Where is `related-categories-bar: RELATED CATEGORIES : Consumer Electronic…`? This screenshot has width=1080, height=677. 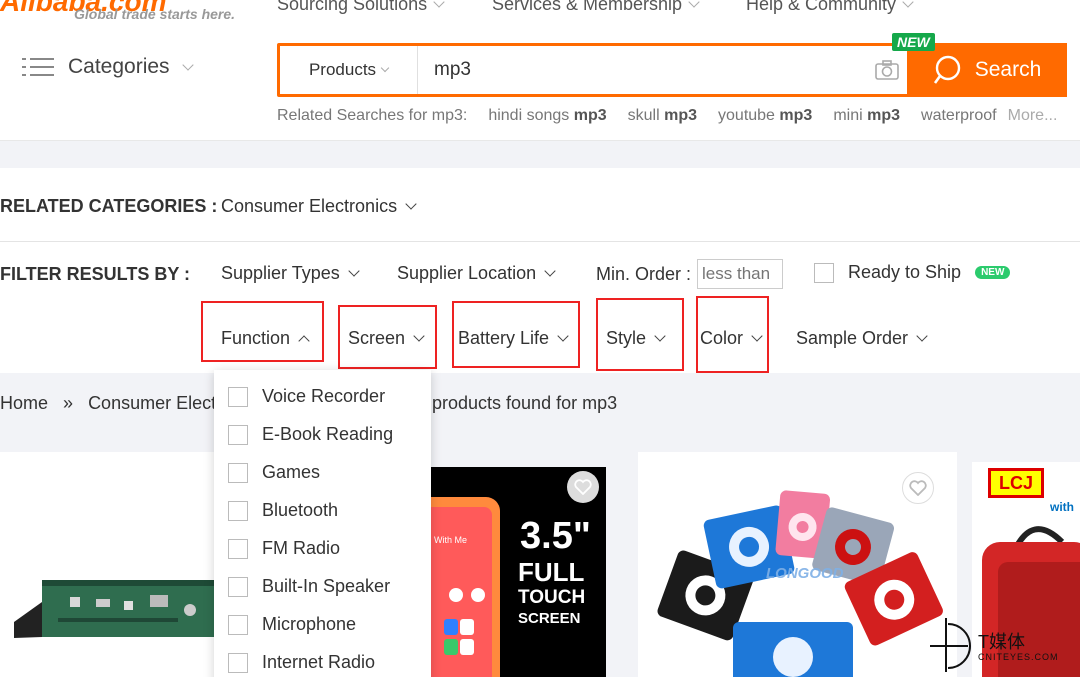 related-categories-bar: RELATED CATEGORIES : Consumer Electronic… is located at coordinates (540, 205).